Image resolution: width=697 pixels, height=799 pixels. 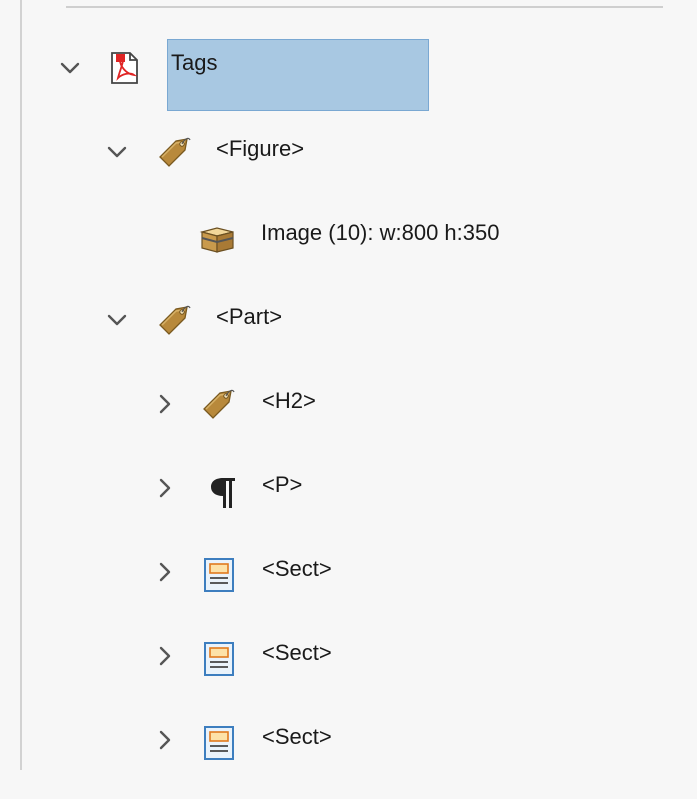 I want to click on tree-row-figure: <Figure>, so click(x=348, y=152).